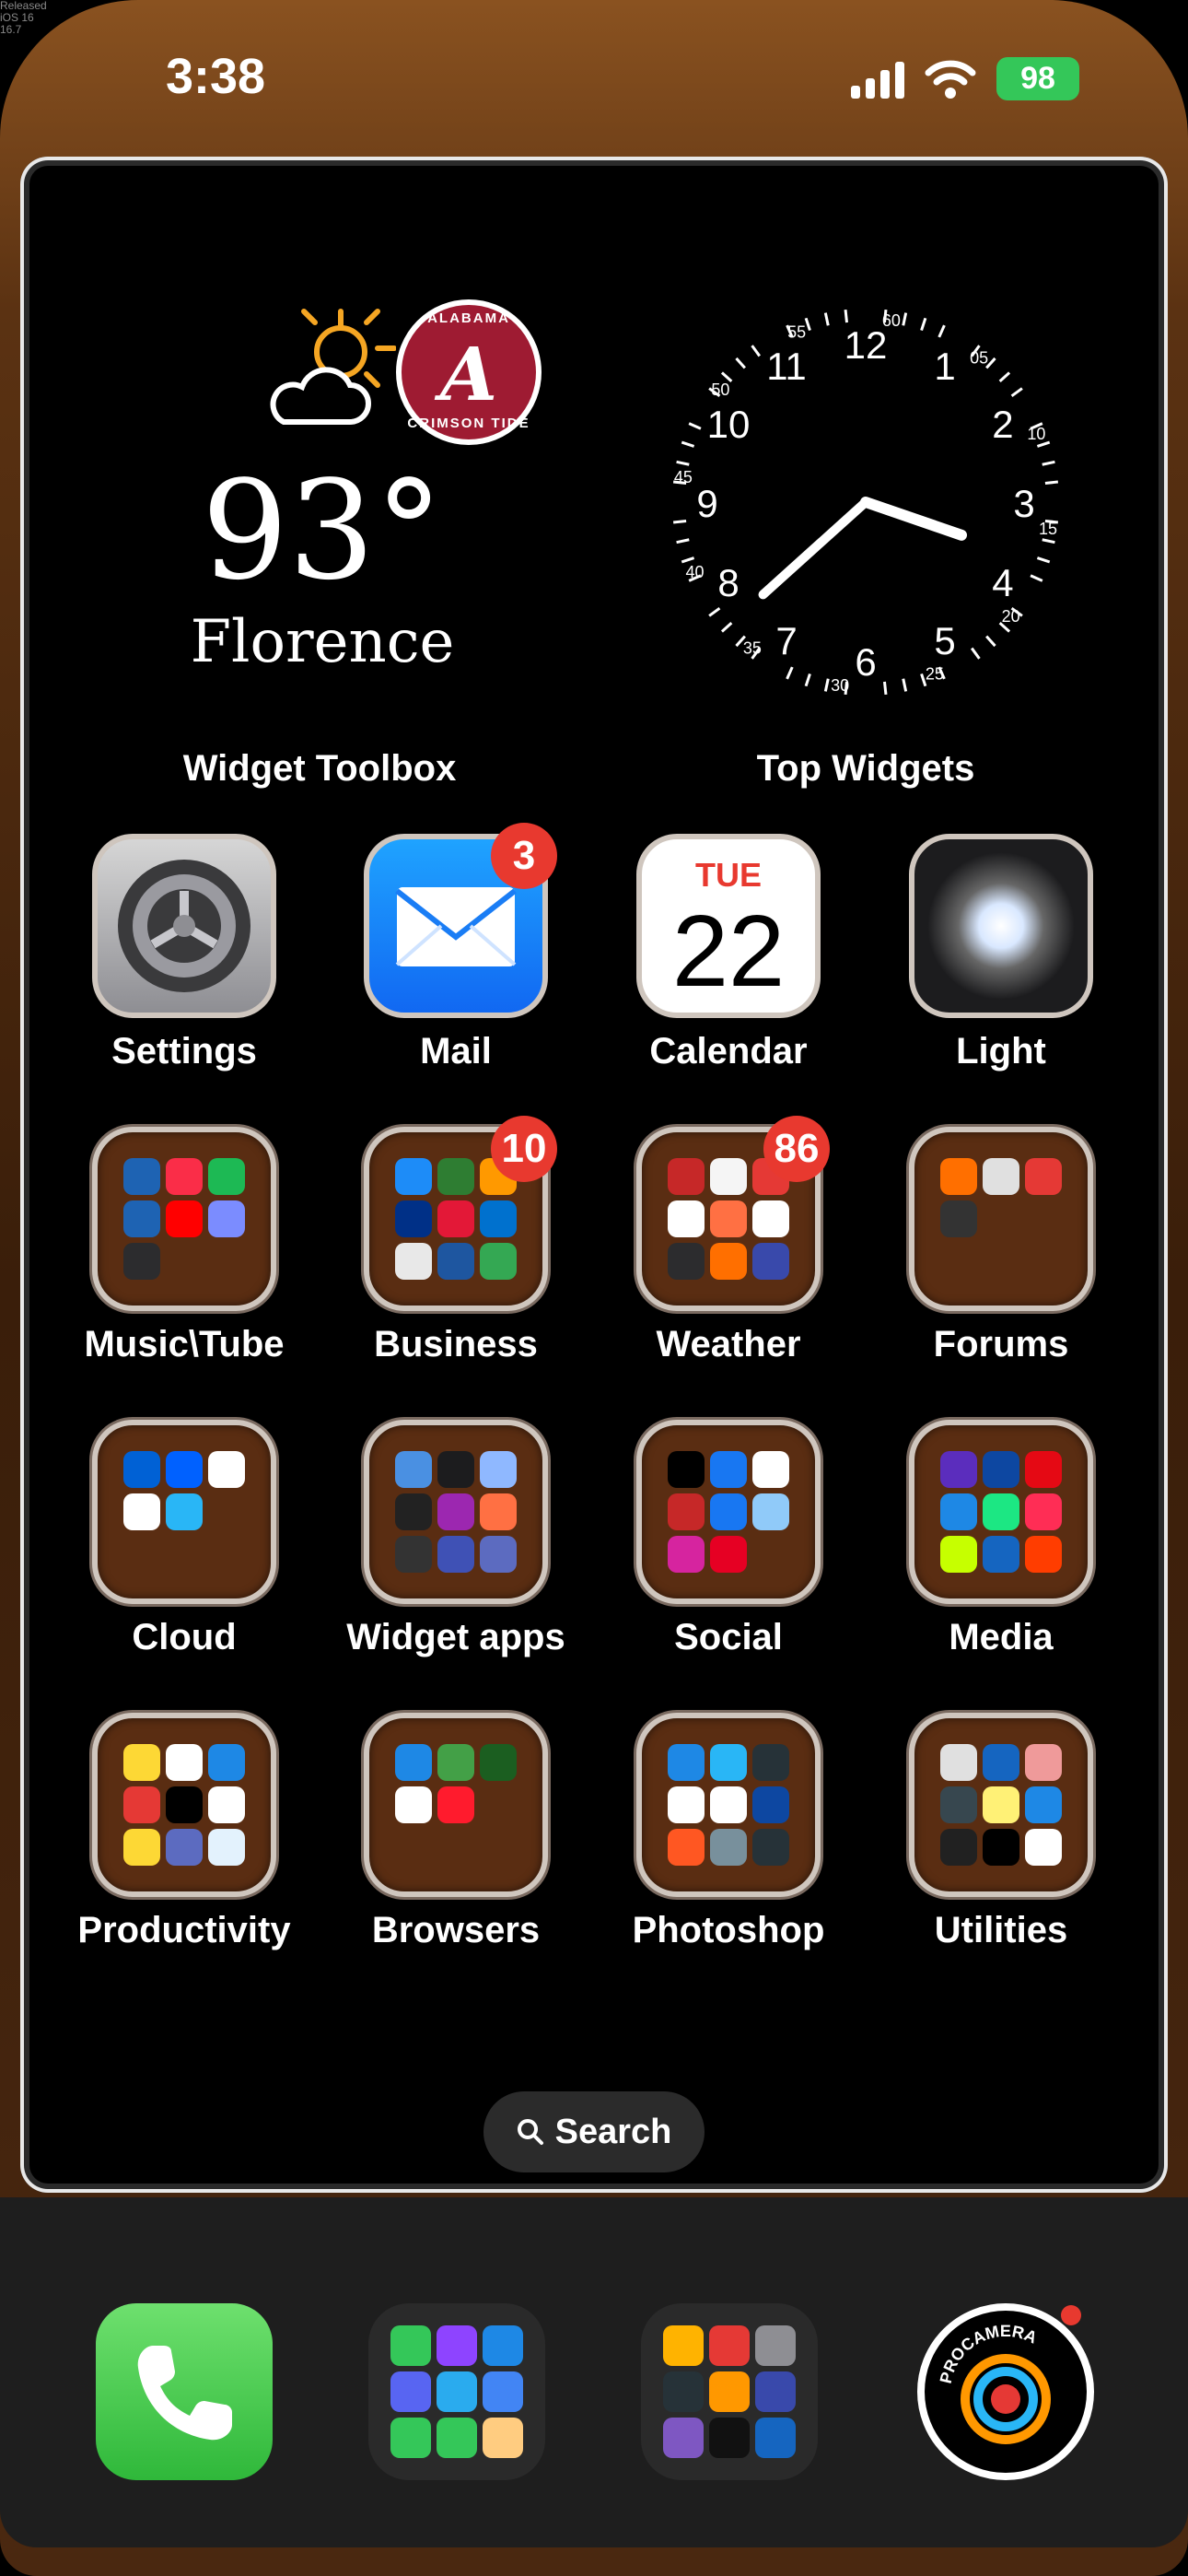 This screenshot has width=1188, height=2576. What do you see at coordinates (695, 572) in the screenshot?
I see `clock-minute-number: 40` at bounding box center [695, 572].